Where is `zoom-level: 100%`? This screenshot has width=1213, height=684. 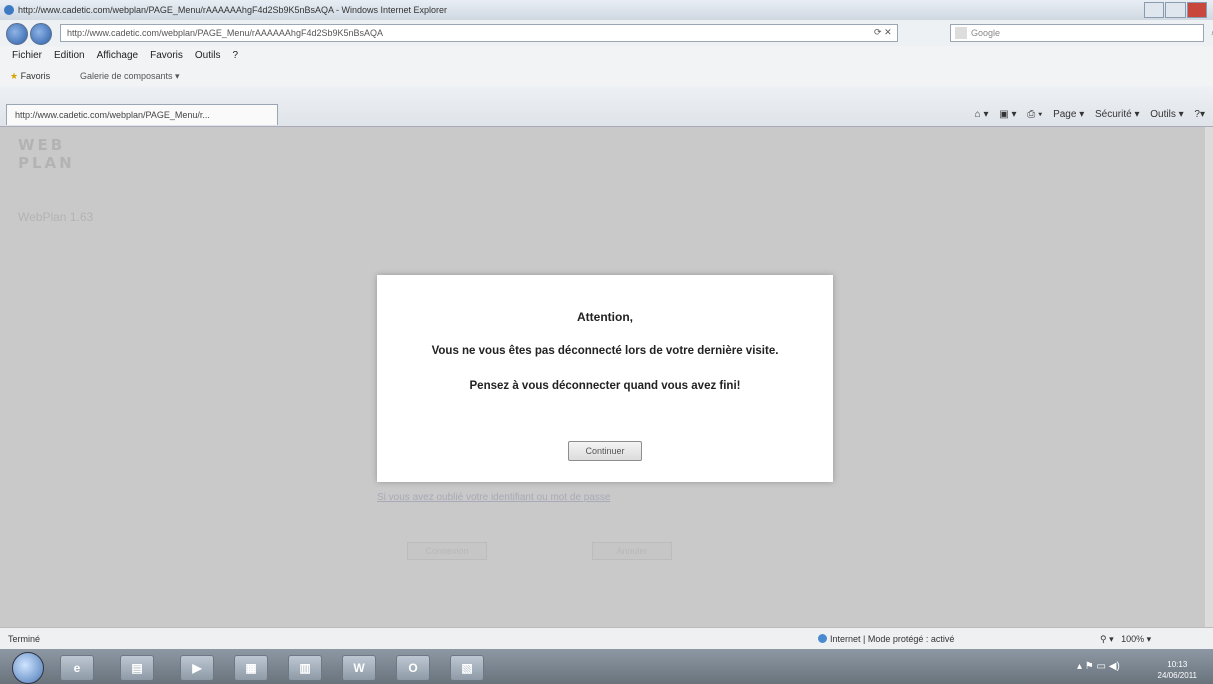
zoom-level: 100% is located at coordinates (1133, 639).